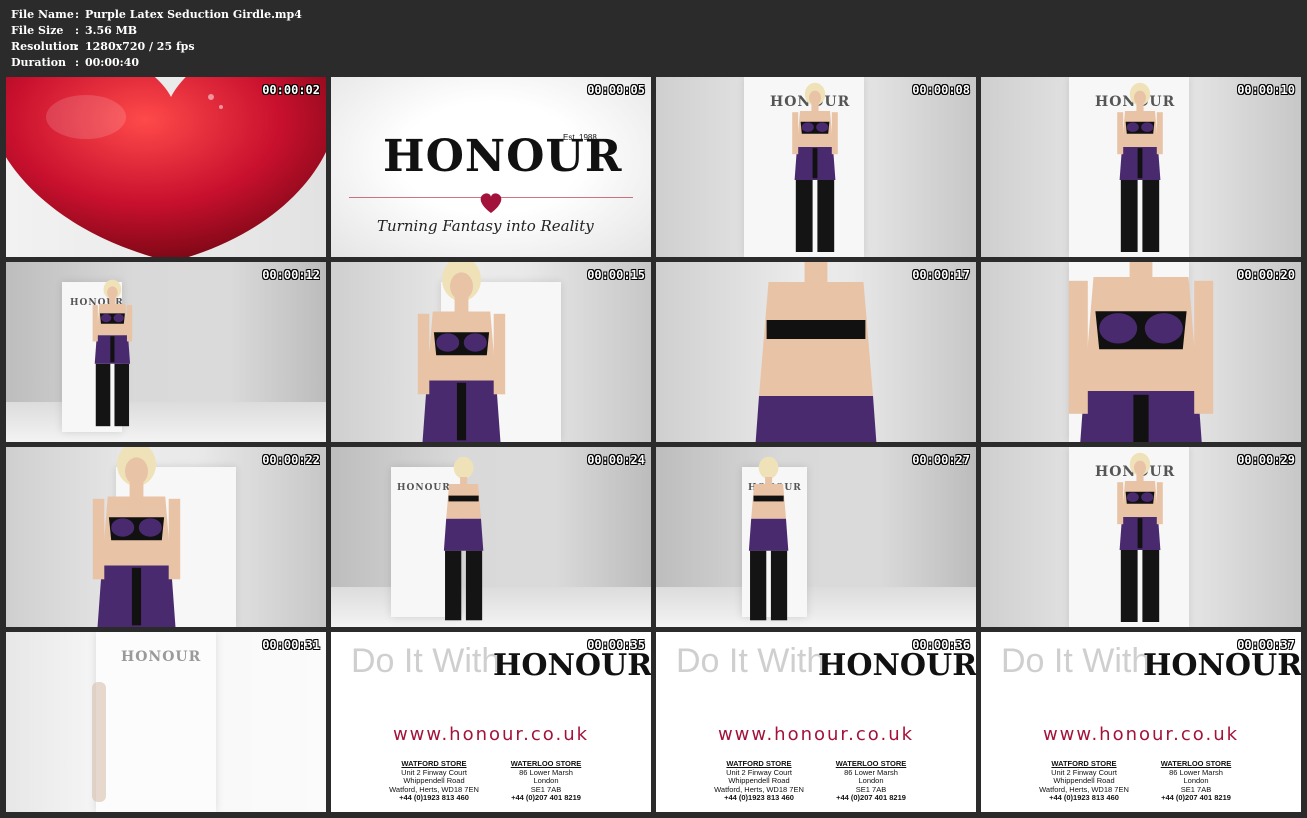 Image resolution: width=1307 pixels, height=818 pixels. I want to click on duration-value: 00:00:40, so click(112, 62).